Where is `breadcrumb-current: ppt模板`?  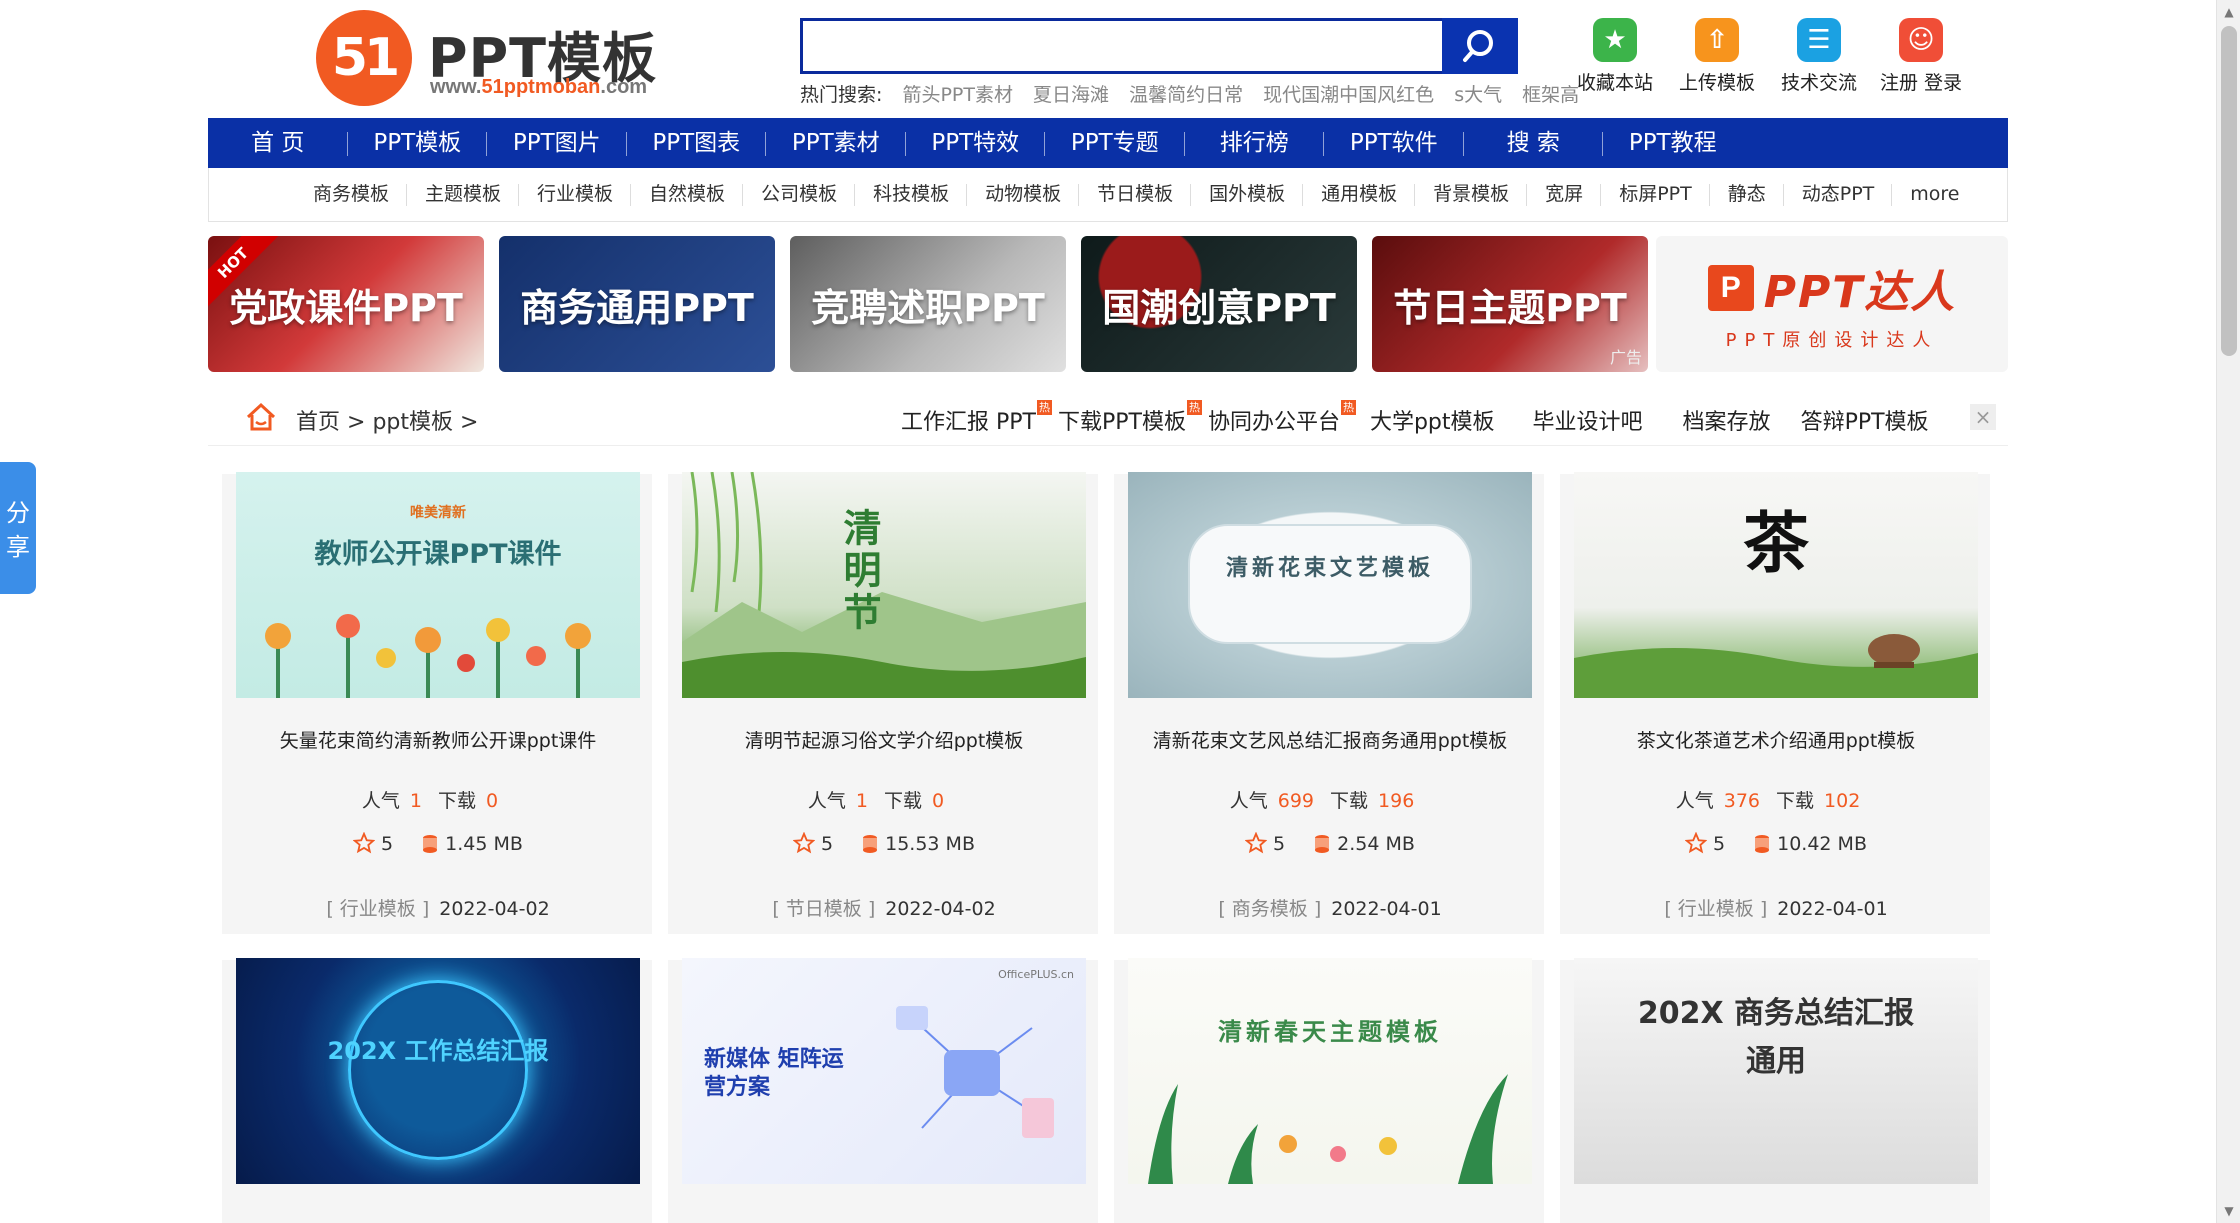
breadcrumb-current: ppt模板 is located at coordinates (412, 422).